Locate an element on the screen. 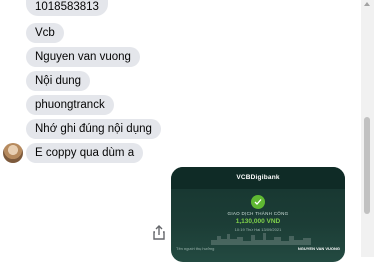 The width and height of the screenshot is (374, 262). share-icon is located at coordinates (159, 233).